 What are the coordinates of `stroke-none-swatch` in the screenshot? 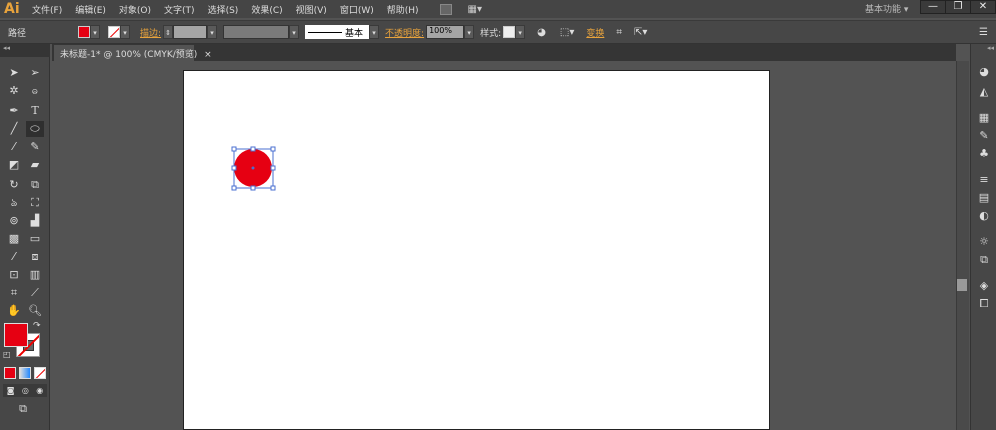 It's located at (114, 32).